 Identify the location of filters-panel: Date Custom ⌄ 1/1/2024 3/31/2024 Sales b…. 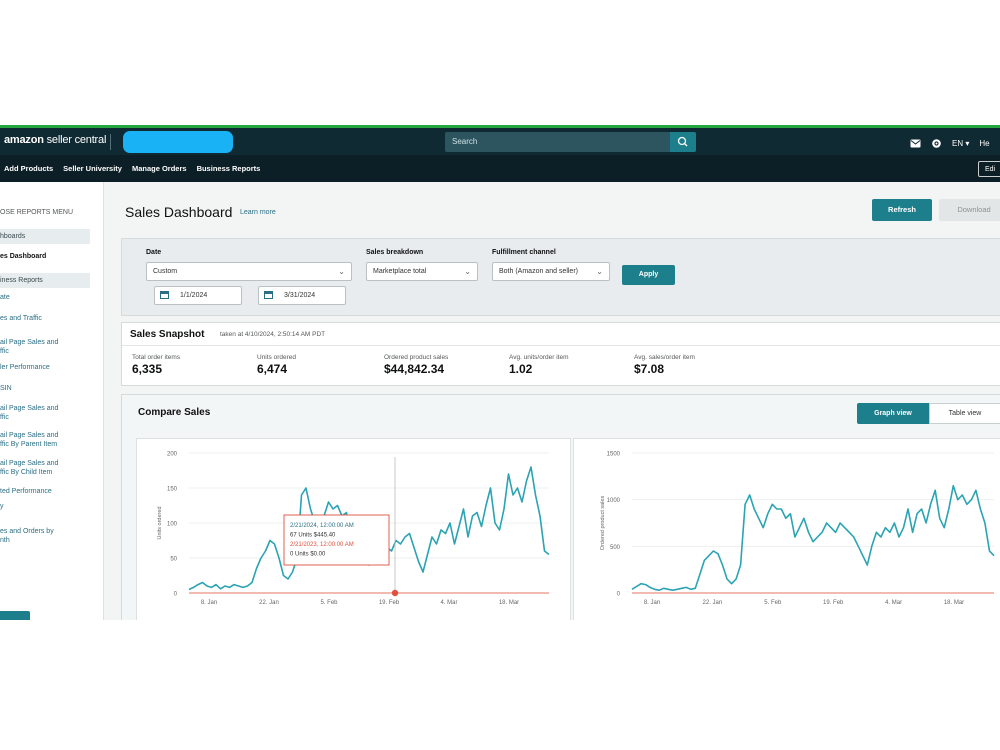
(560, 277).